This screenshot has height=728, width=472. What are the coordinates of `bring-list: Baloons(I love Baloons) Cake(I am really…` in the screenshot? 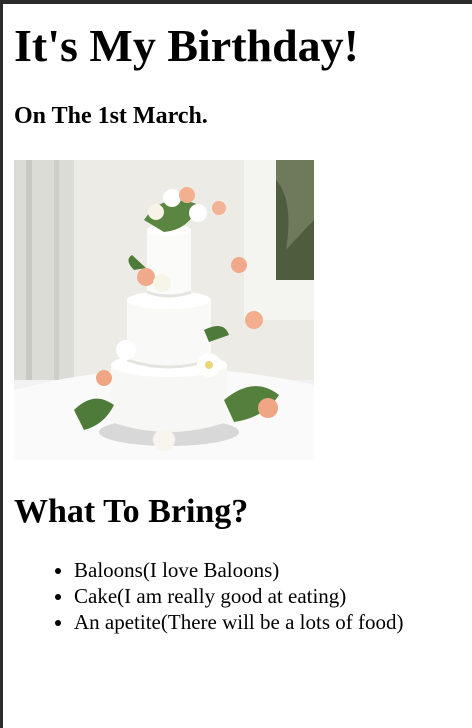 It's located at (239, 596).